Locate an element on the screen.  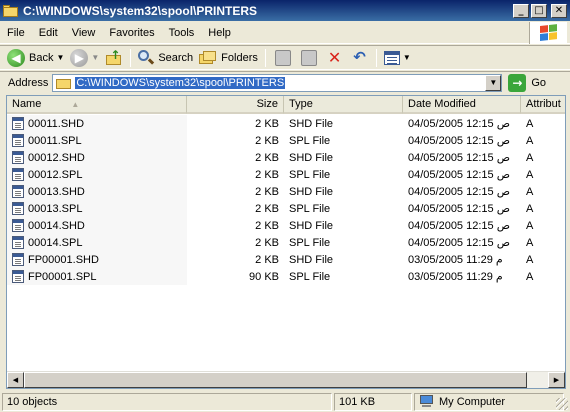
scroll-track is located at coordinates (286, 380).